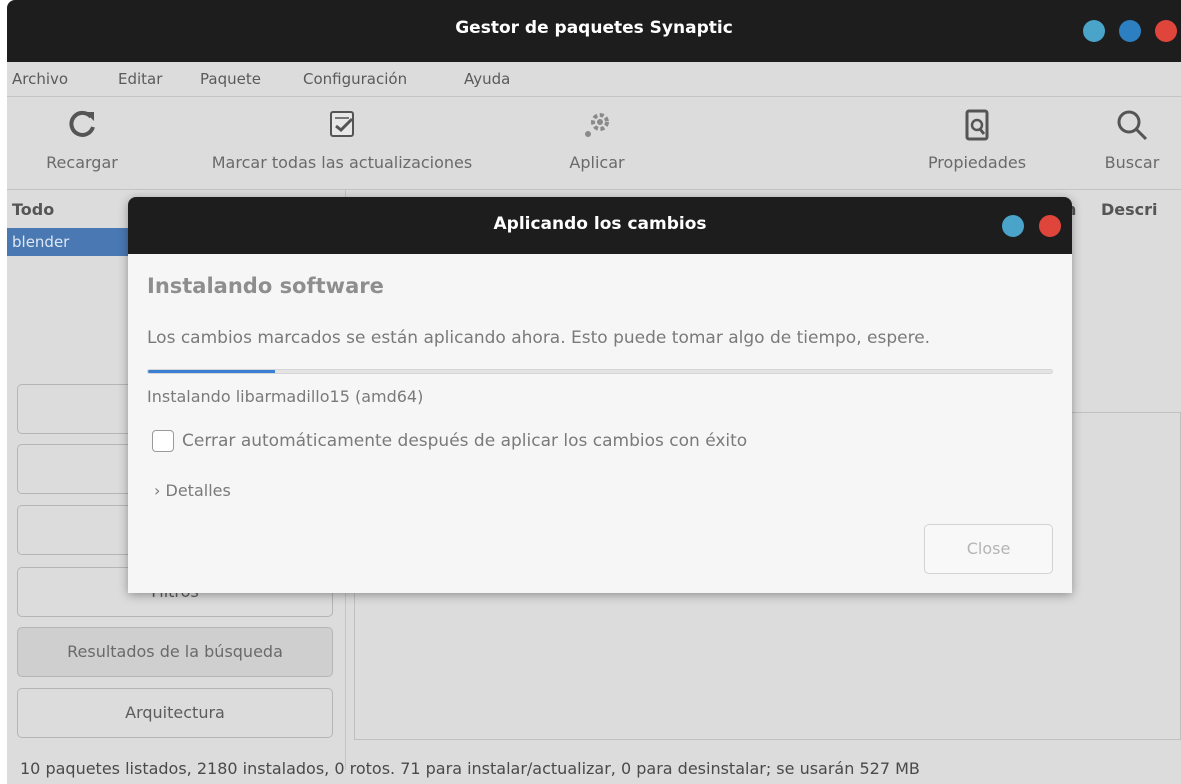 This screenshot has width=1181, height=784. I want to click on dialog-title: Aplicando los cambios, so click(600, 224).